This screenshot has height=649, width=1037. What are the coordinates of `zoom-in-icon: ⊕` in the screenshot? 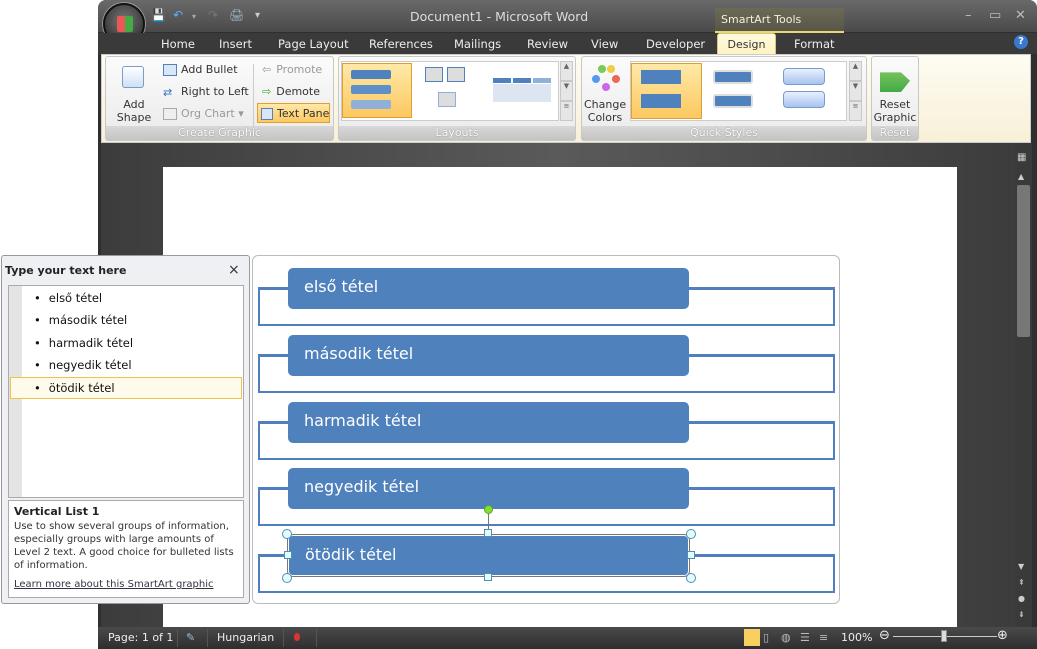 It's located at (1002, 635).